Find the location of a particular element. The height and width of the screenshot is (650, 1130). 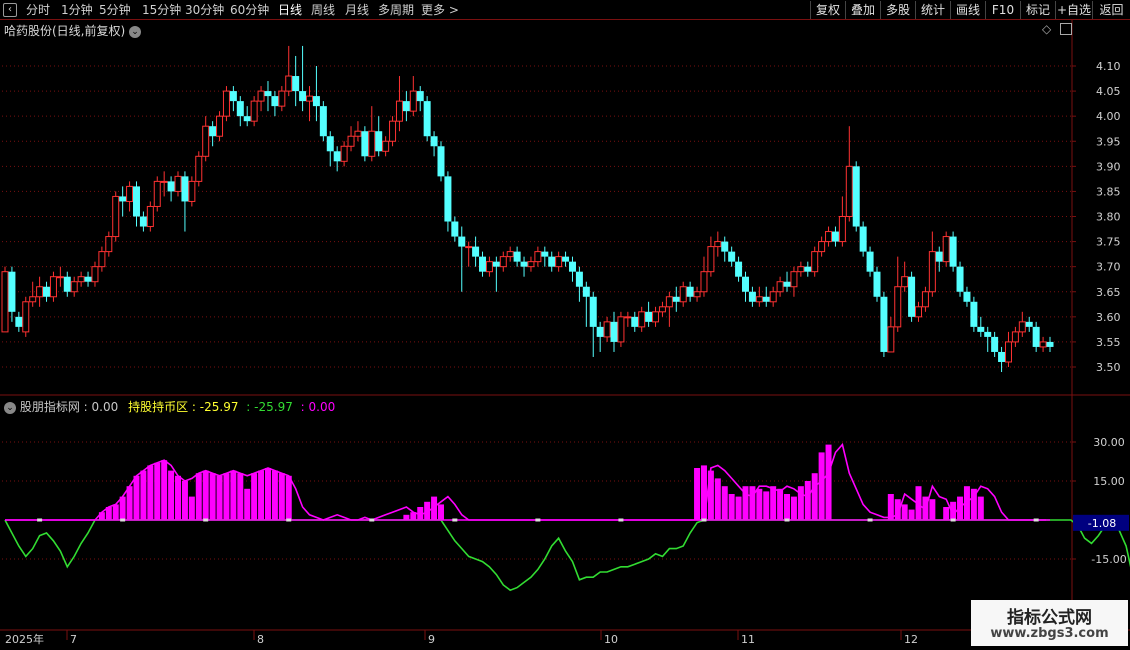

indicator-value4: : 0.00 is located at coordinates (318, 407).